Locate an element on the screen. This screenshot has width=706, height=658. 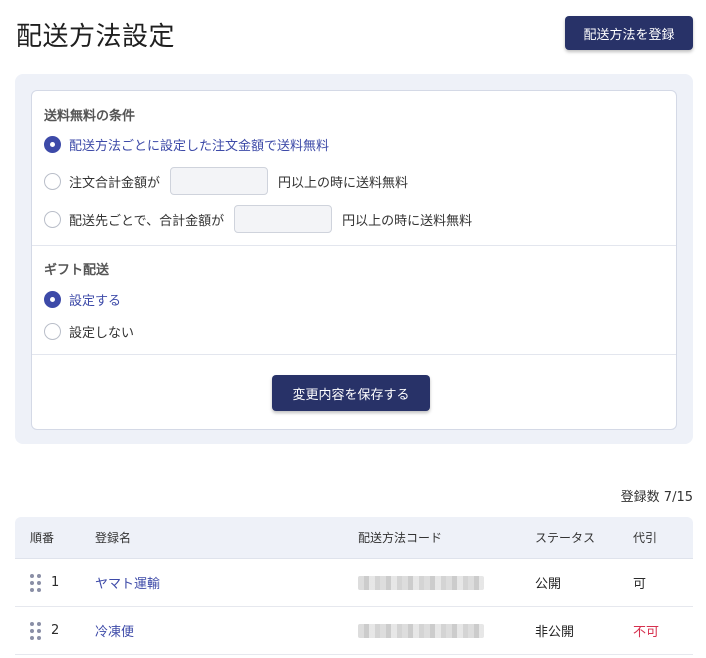
row-order: 2 is located at coordinates (44, 630).